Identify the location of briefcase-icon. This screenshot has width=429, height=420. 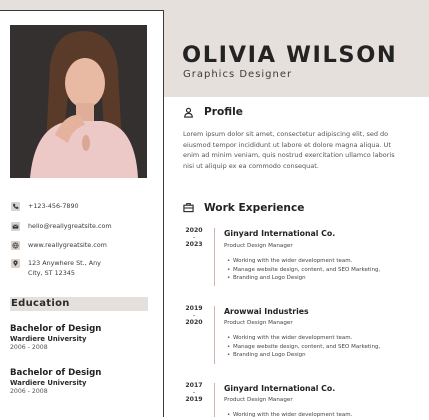
(188, 208).